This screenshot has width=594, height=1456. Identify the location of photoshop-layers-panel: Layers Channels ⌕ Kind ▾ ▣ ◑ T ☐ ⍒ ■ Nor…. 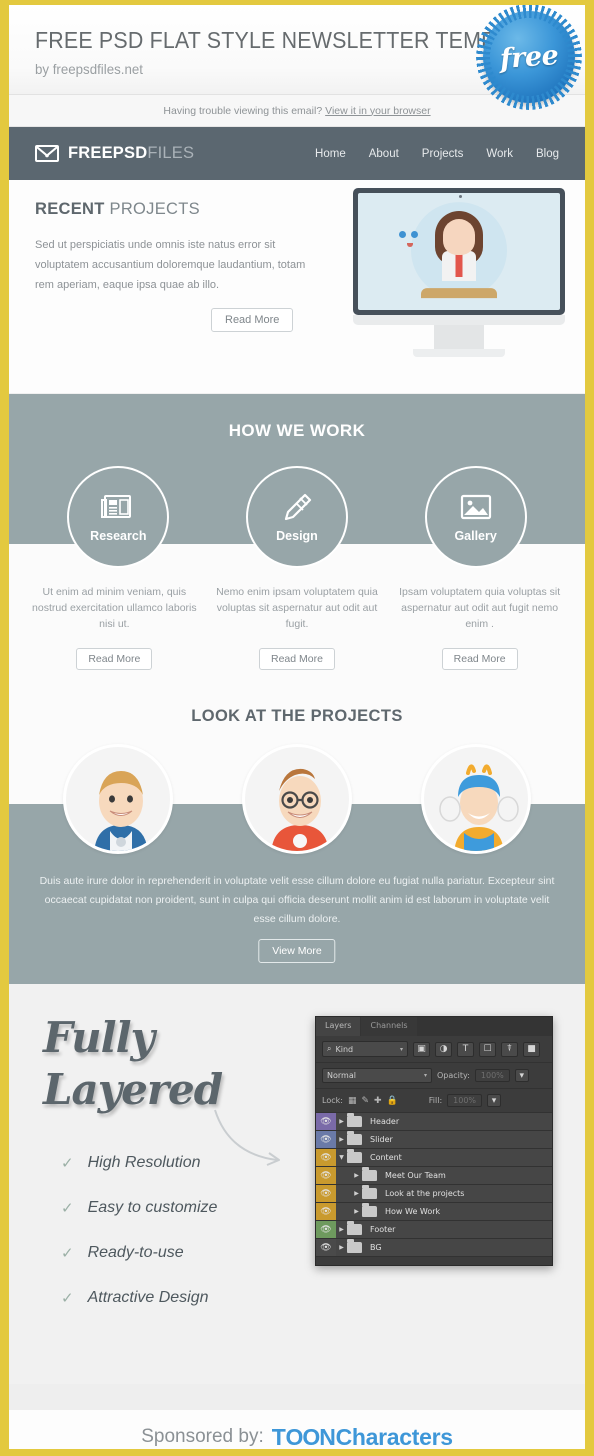
(434, 1141).